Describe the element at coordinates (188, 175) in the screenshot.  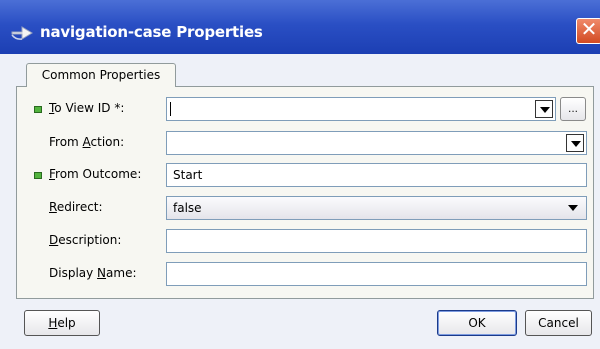
I see `from-outcome-value: Start` at that location.